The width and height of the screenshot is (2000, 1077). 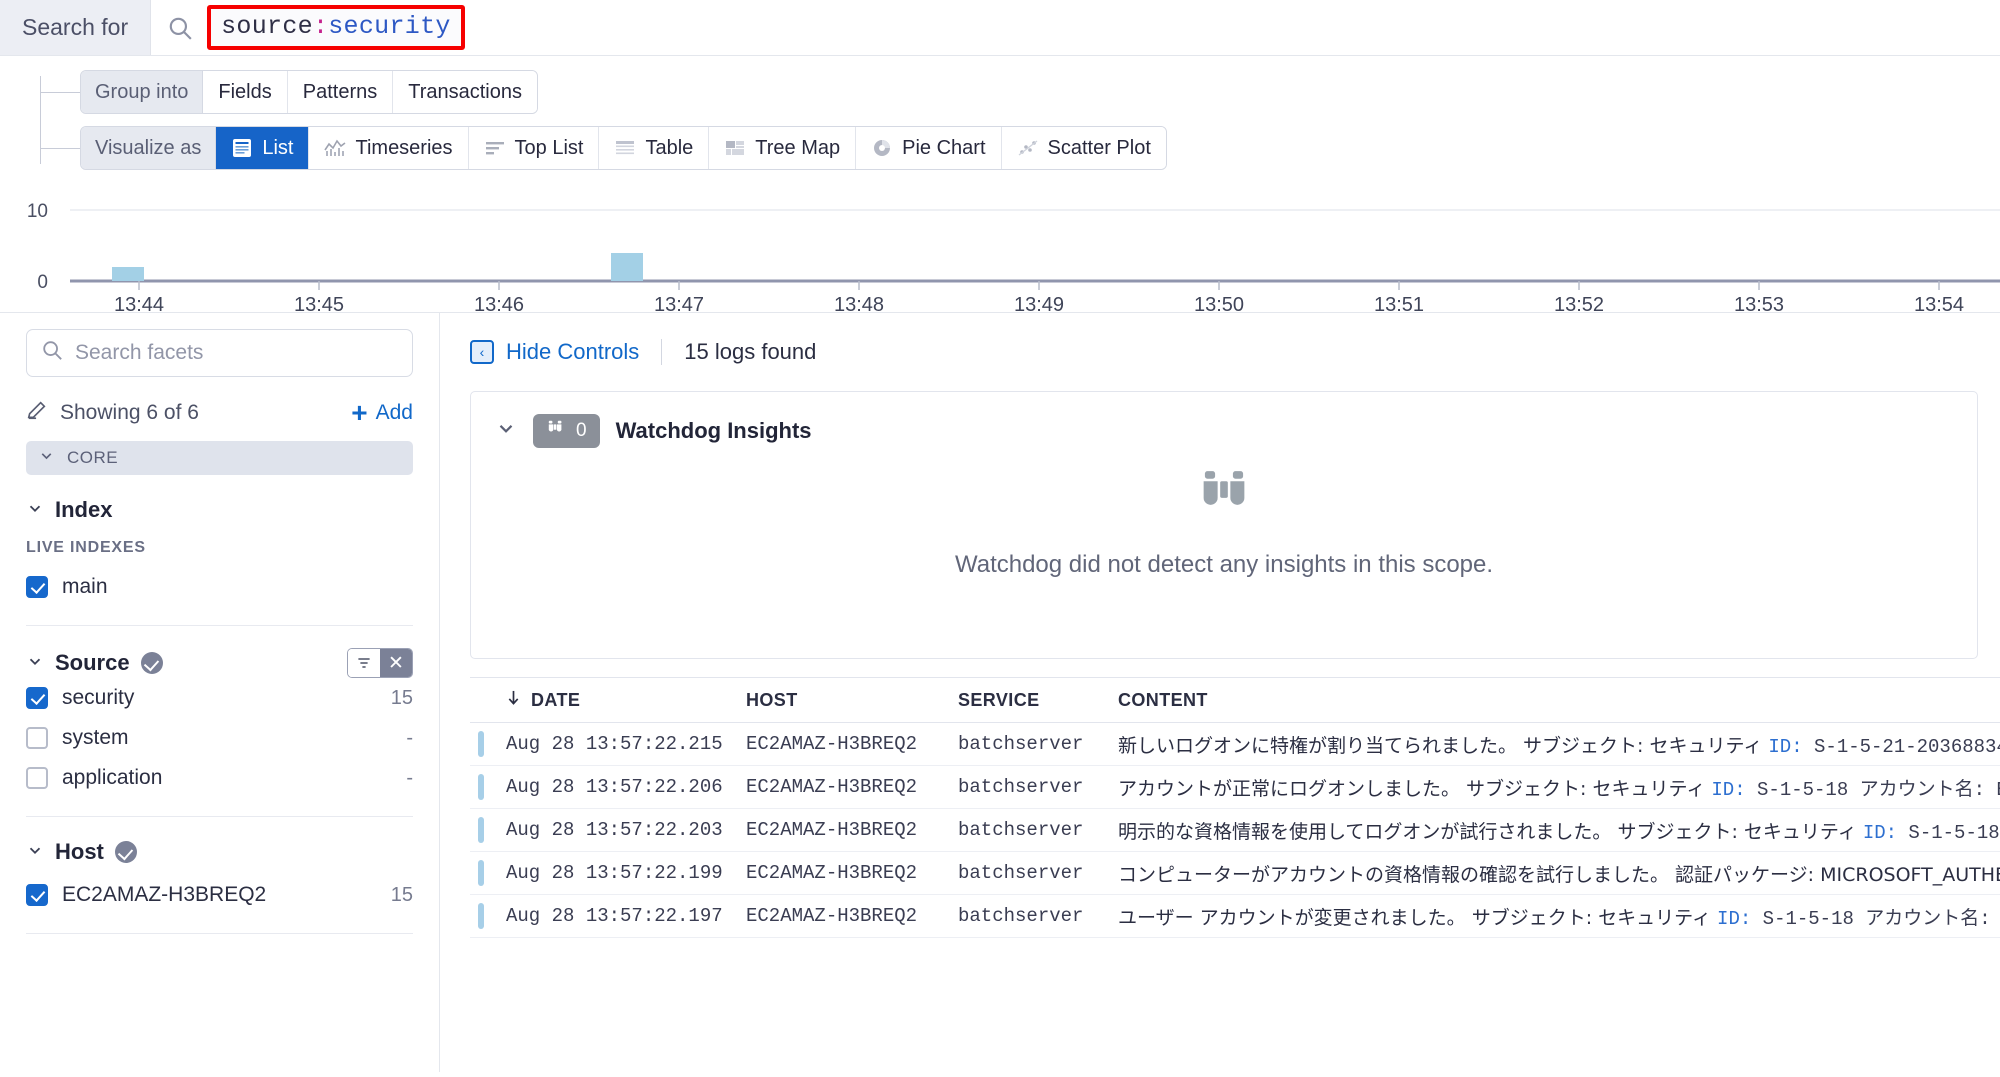 I want to click on facets-showing-row: Showing 6 of 6 + Add, so click(x=219, y=413).